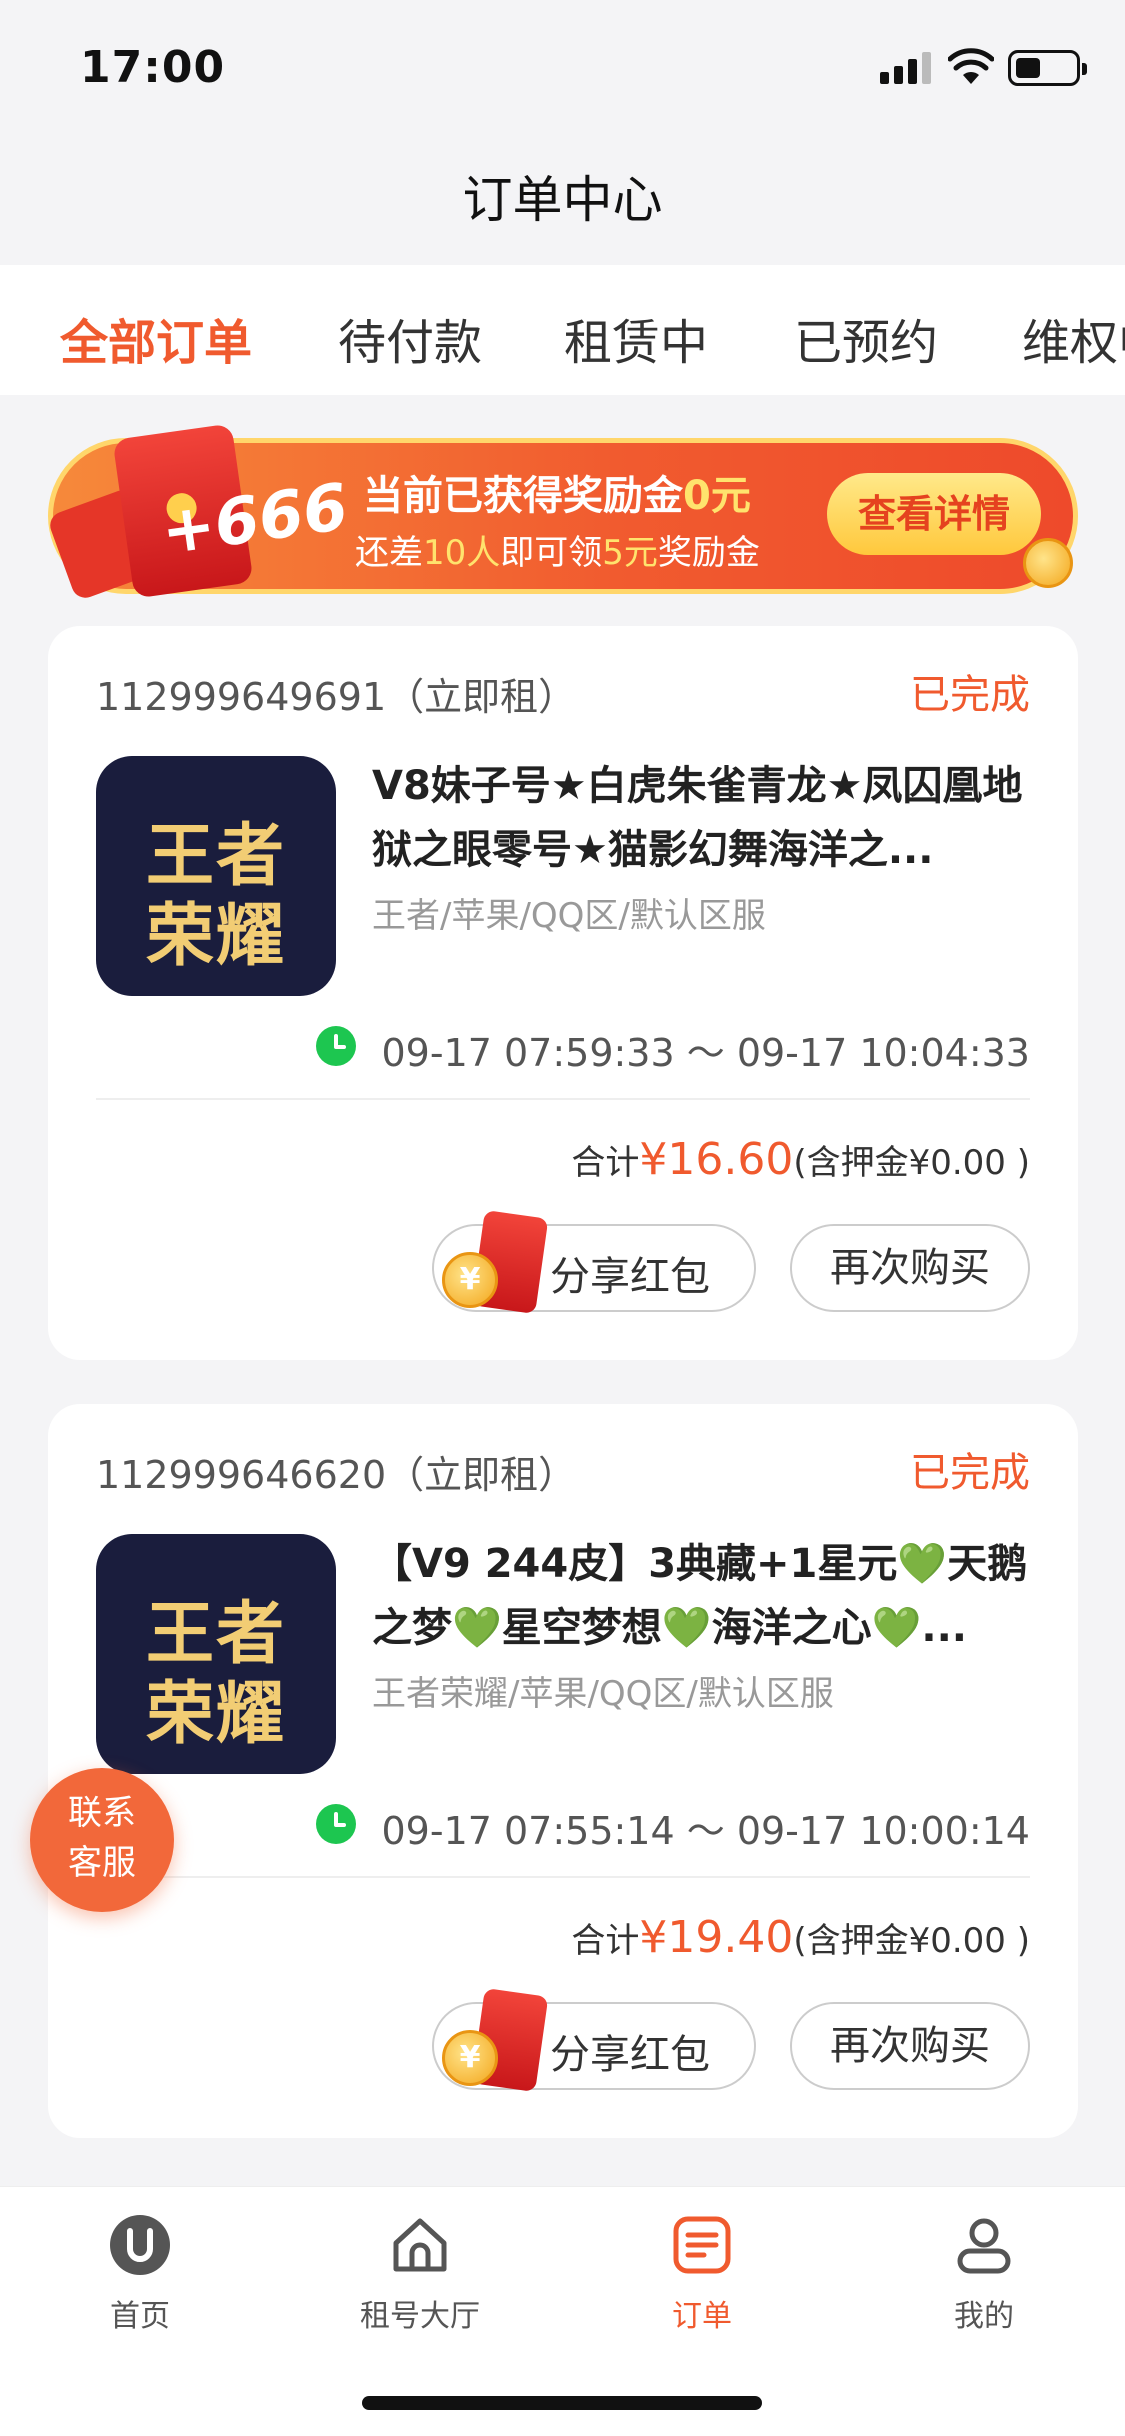  What do you see at coordinates (569, 916) in the screenshot?
I see `order-subtitle: 王者/苹果/QQ区/默认区服` at bounding box center [569, 916].